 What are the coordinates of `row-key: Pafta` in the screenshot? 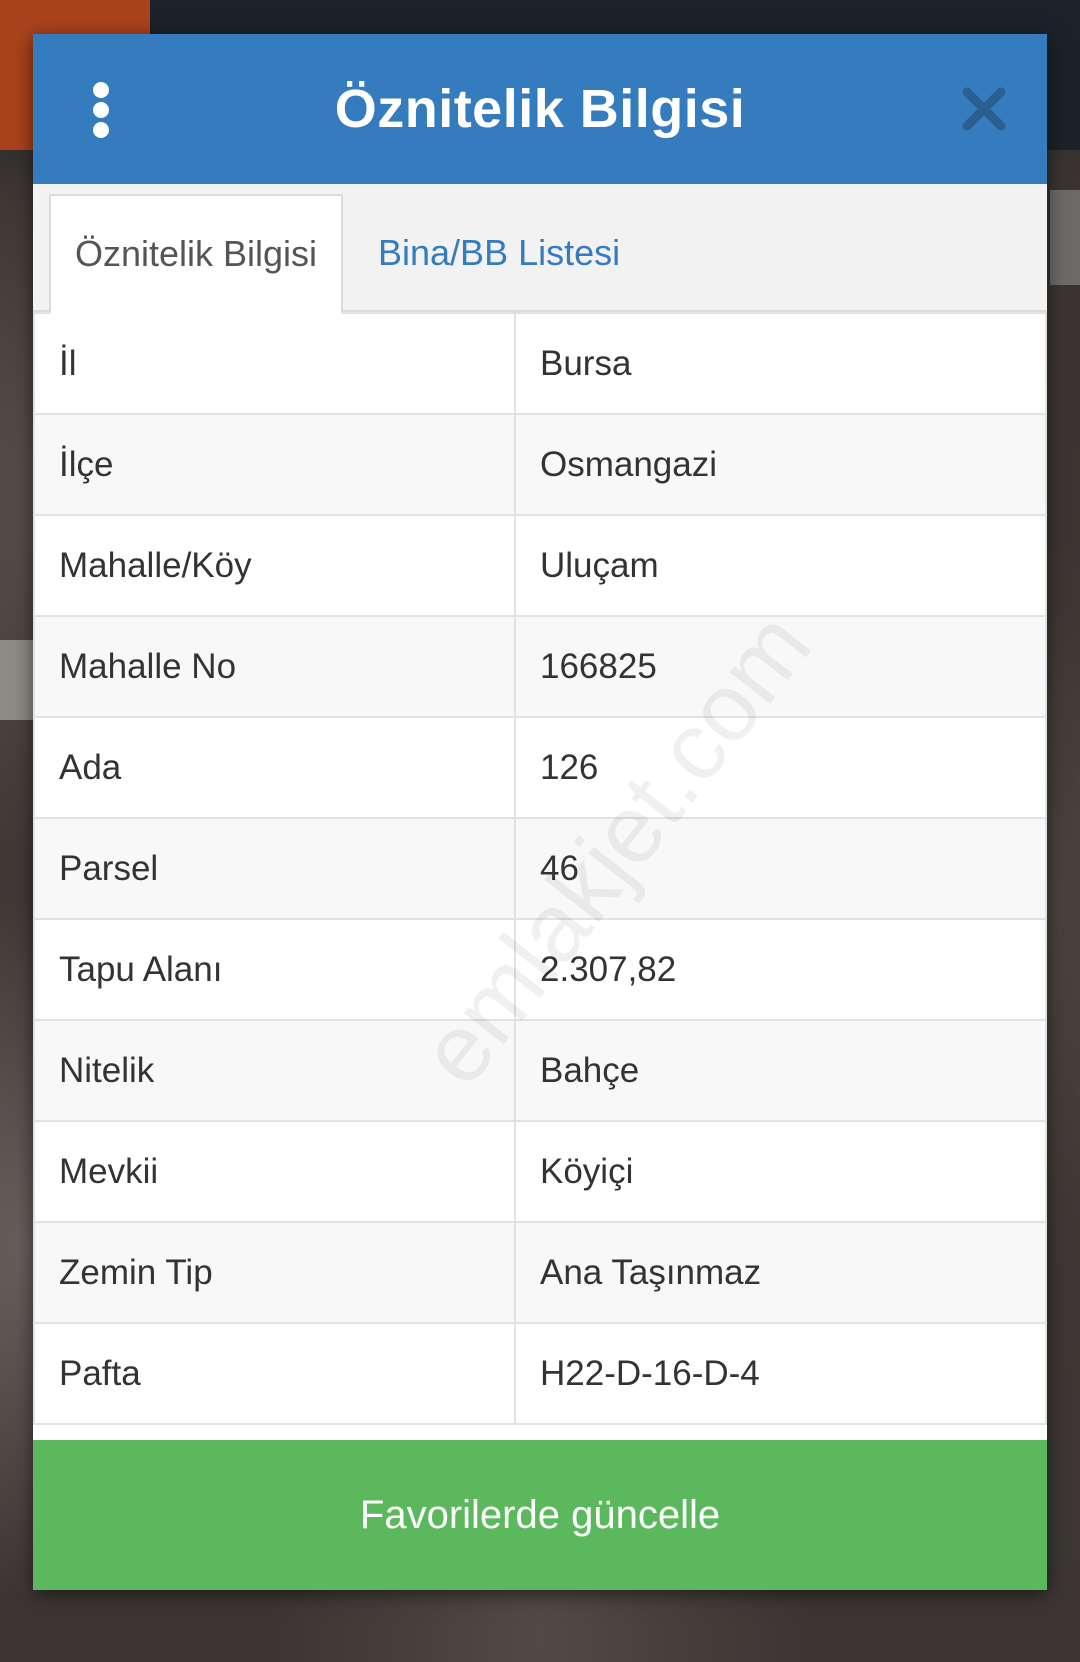 It's located at (274, 1373).